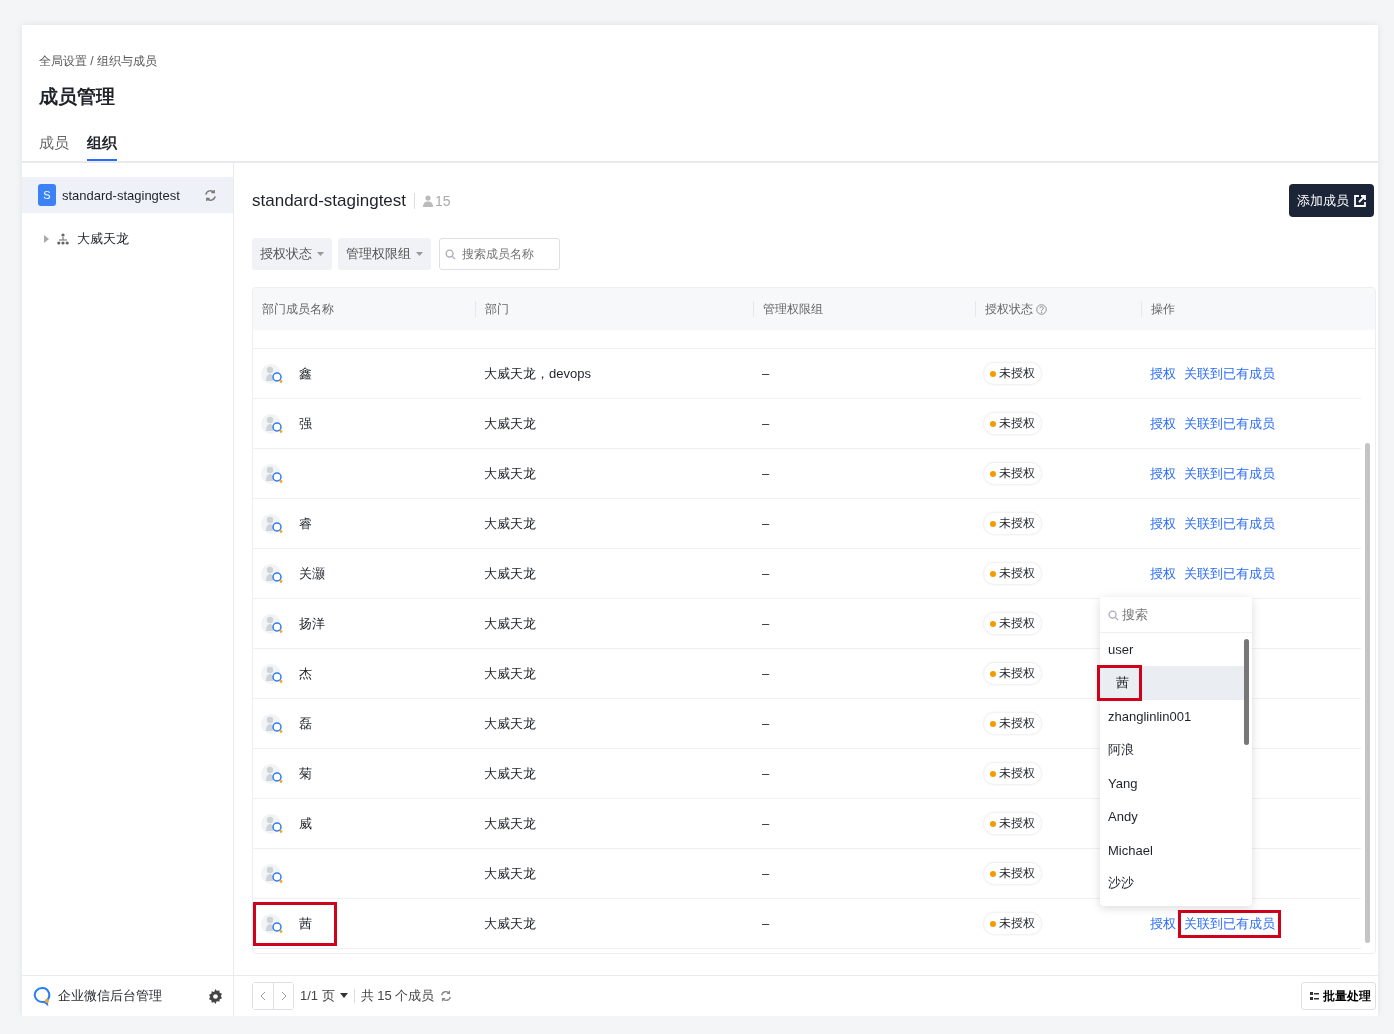 This screenshot has width=1394, height=1034. Describe the element at coordinates (1246, 692) in the screenshot. I see `dropdown-scrollbar` at that location.